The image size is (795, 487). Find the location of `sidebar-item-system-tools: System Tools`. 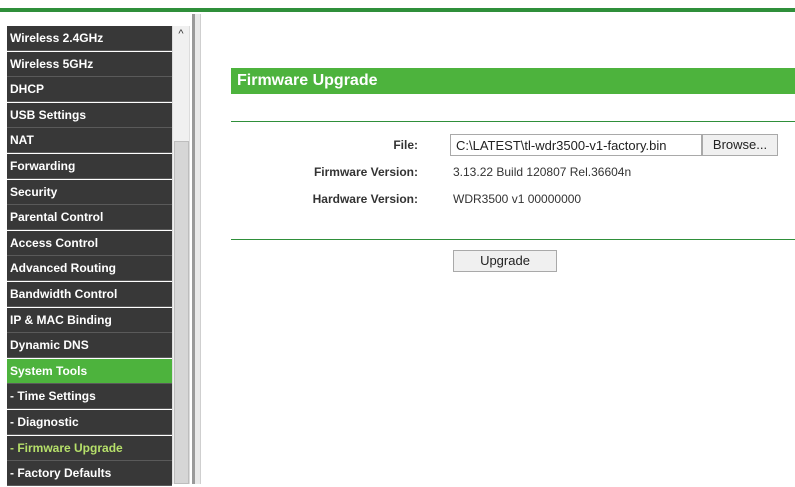

sidebar-item-system-tools: System Tools is located at coordinates (89, 371).